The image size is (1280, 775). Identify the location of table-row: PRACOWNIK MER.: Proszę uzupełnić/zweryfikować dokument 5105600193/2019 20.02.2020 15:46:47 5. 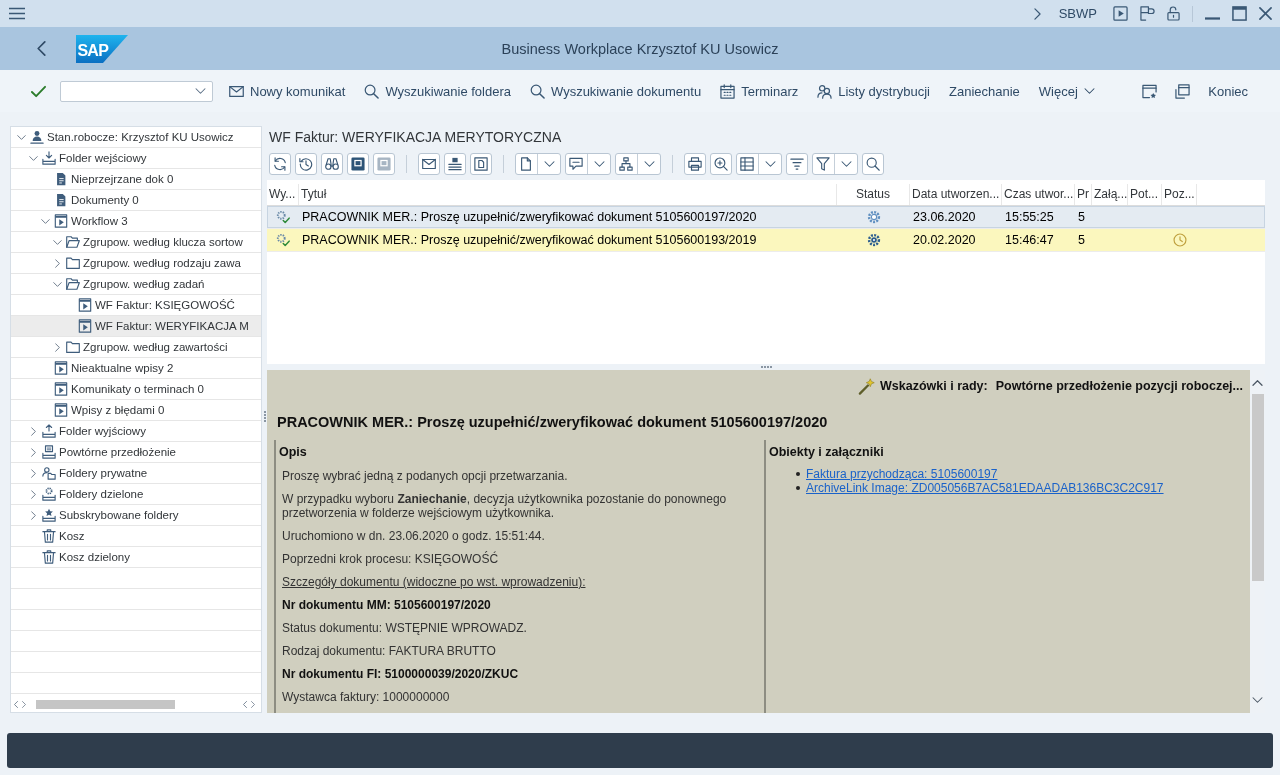
(766, 240).